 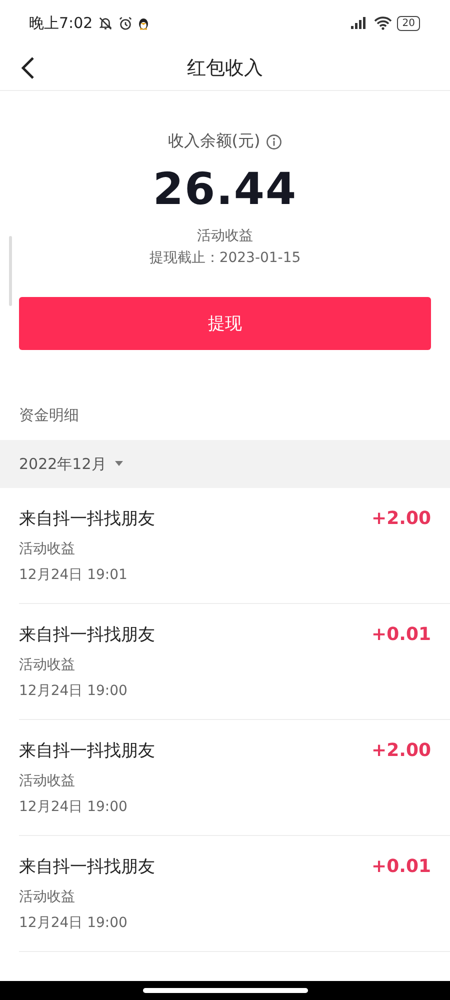 I want to click on income-source: 活动收益, so click(x=225, y=236).